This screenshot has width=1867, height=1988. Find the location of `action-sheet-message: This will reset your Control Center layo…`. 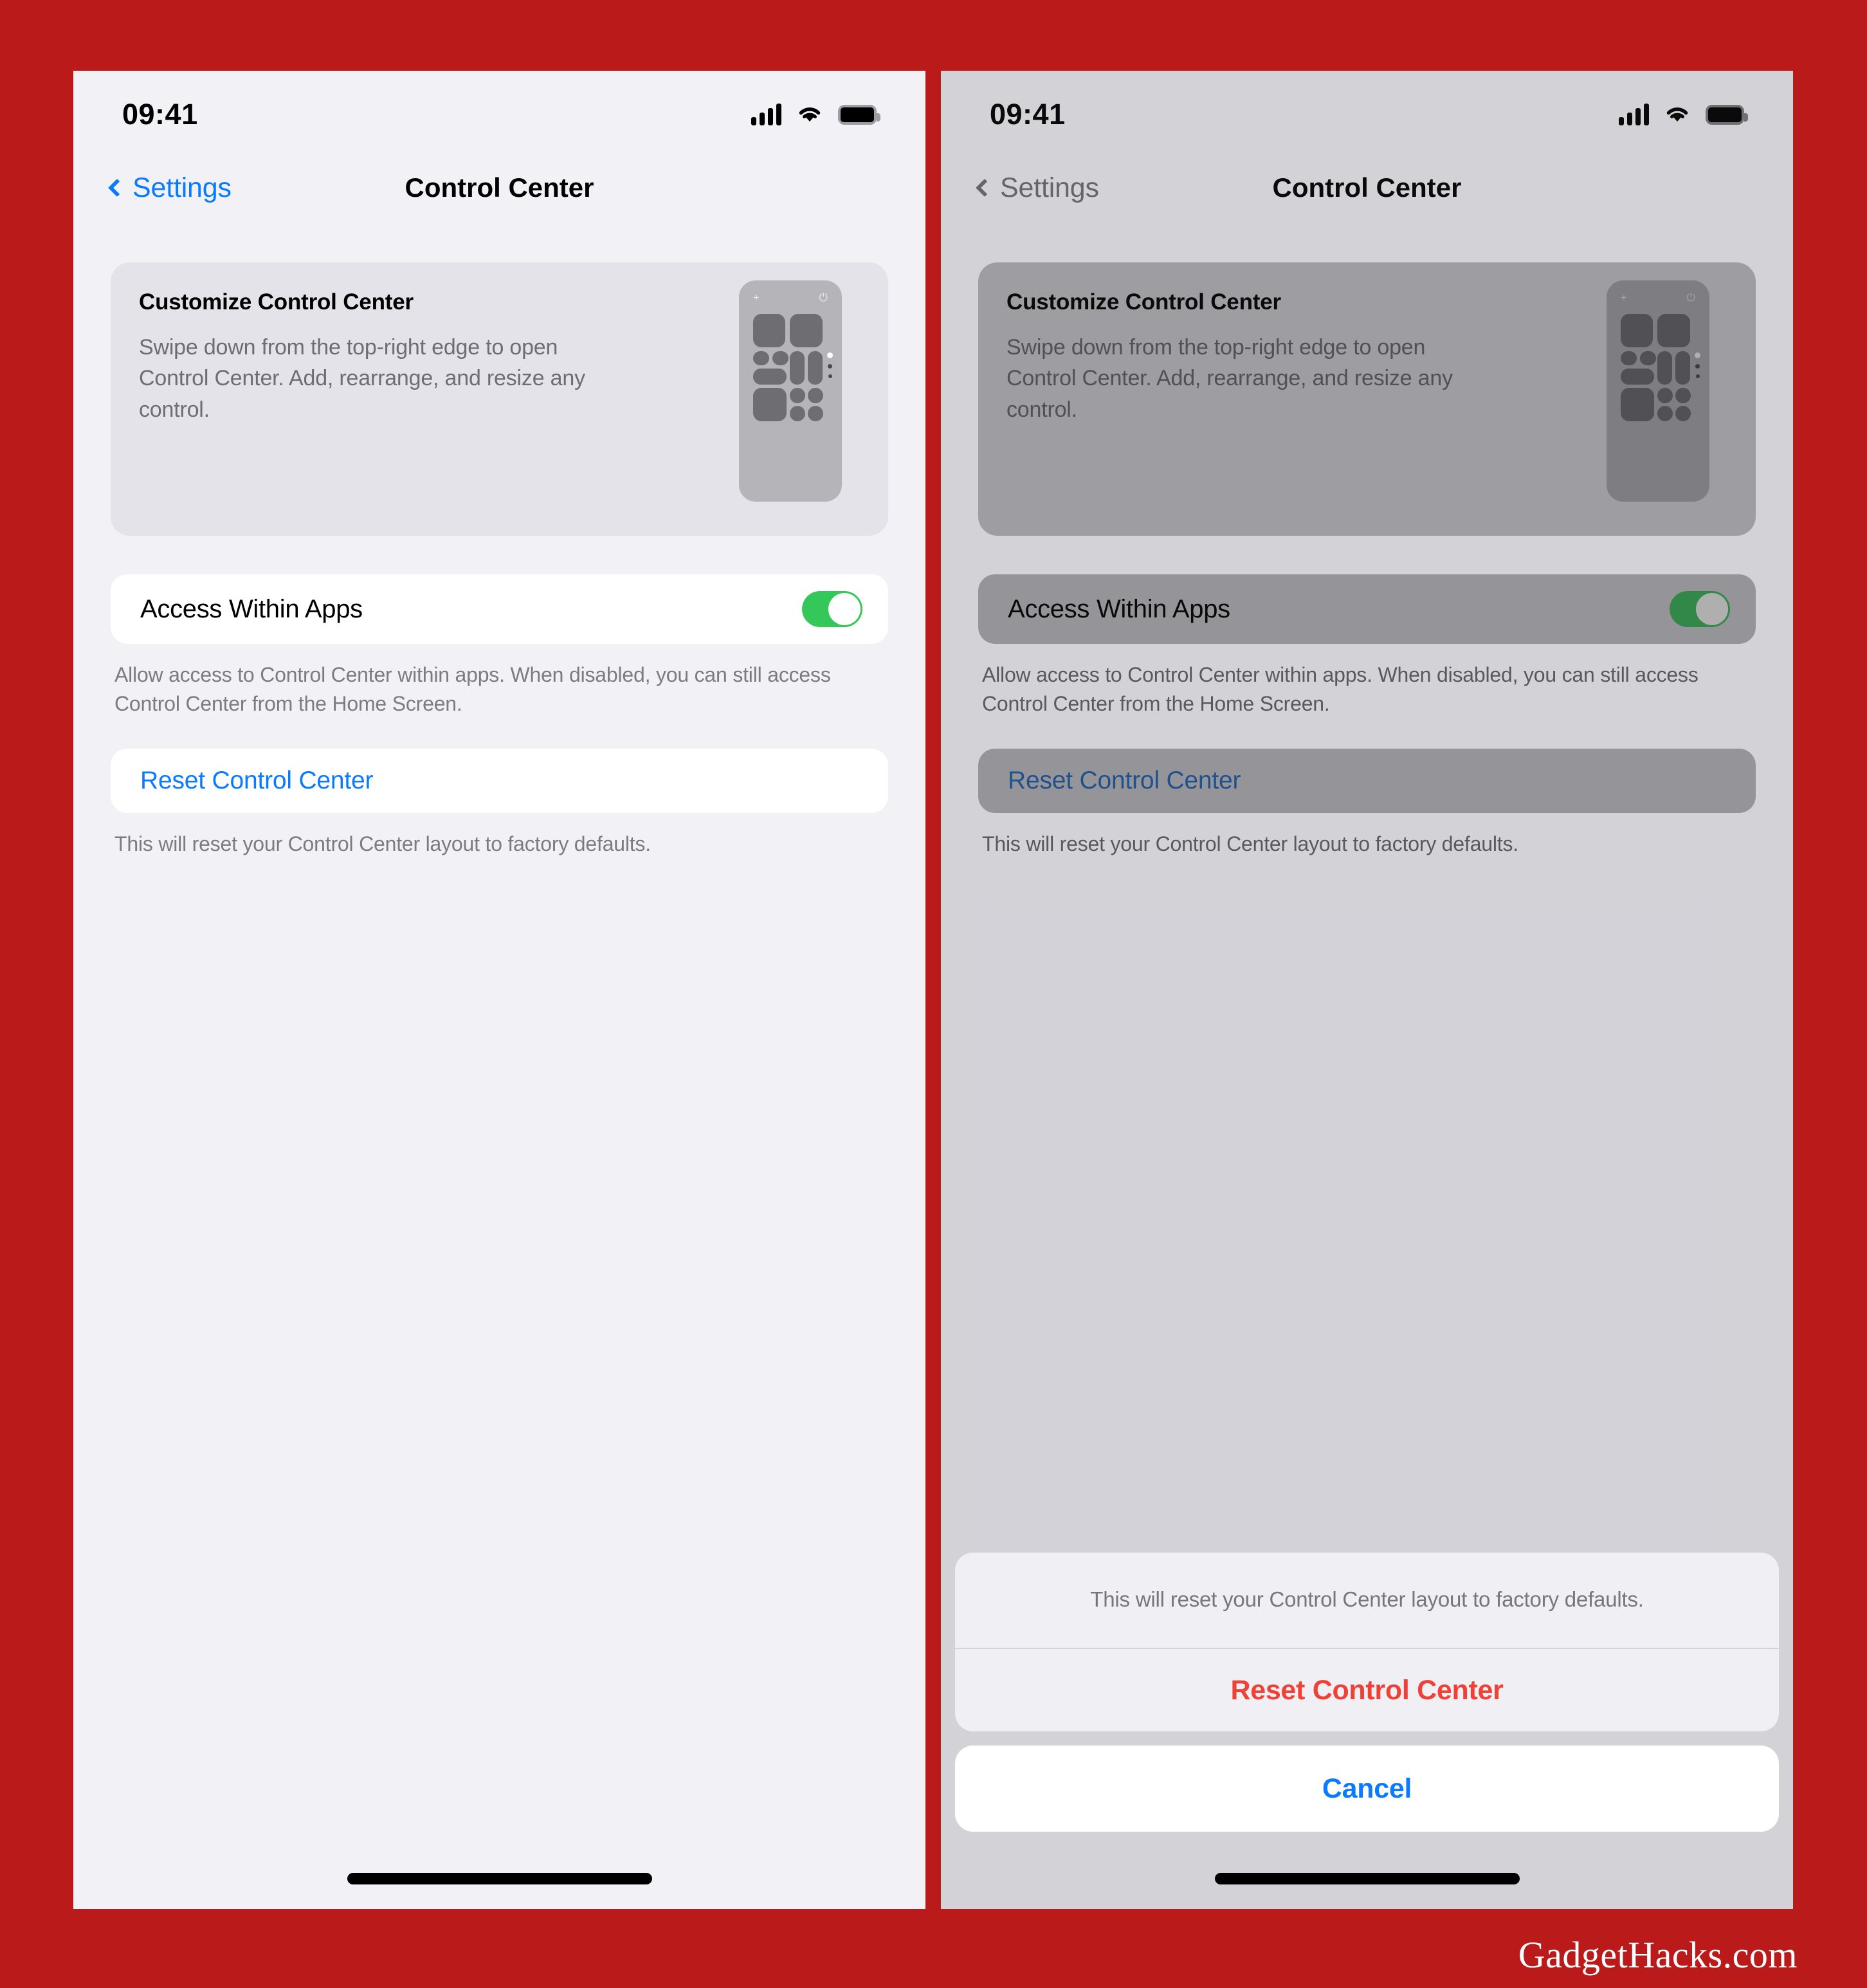

action-sheet-message: This will reset your Control Center layo… is located at coordinates (1367, 1601).